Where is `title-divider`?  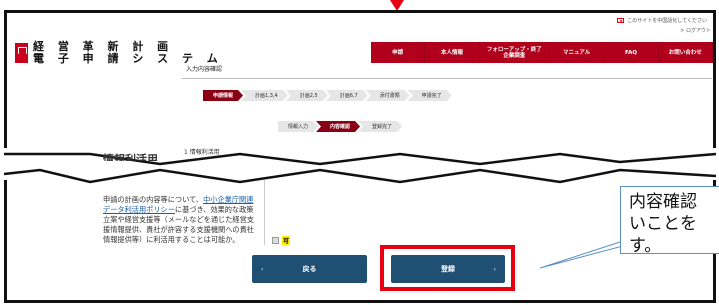
title-divider is located at coordinates (447, 78).